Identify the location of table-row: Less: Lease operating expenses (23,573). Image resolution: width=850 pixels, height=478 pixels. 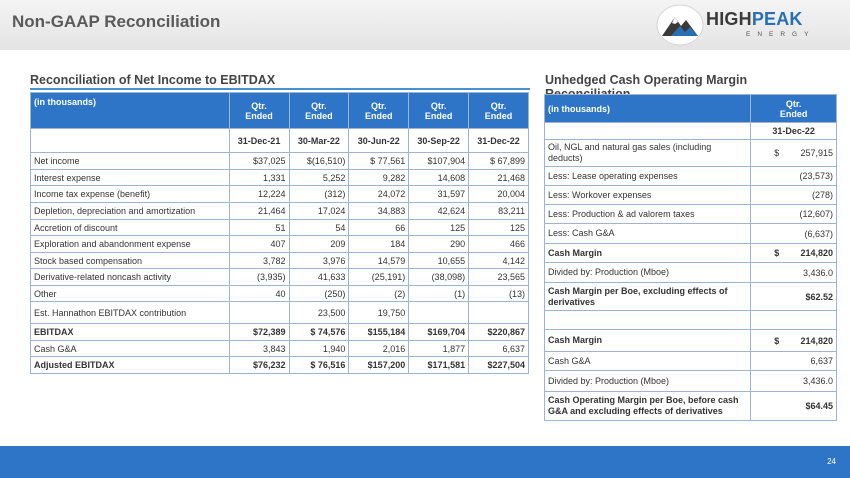
(690, 176).